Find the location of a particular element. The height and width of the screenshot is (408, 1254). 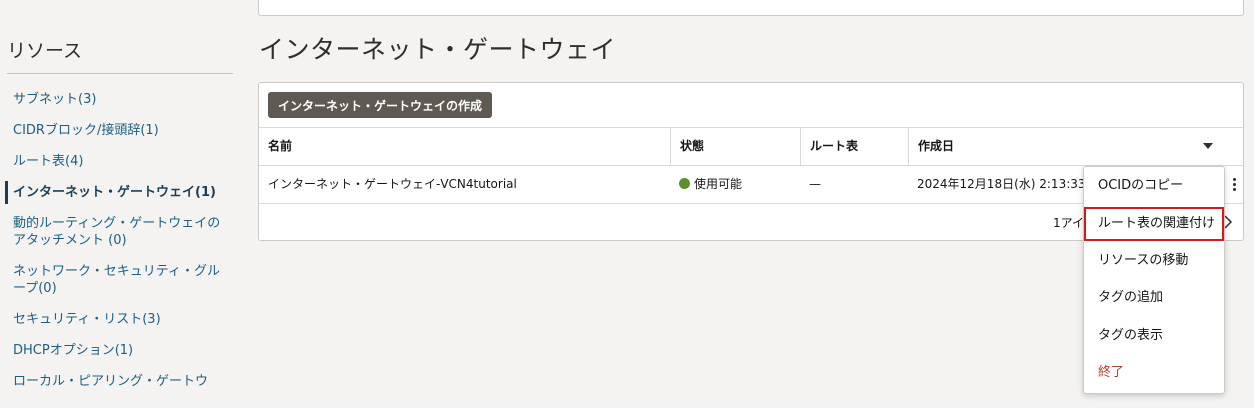

column-header-name: 名前 is located at coordinates (464, 146).